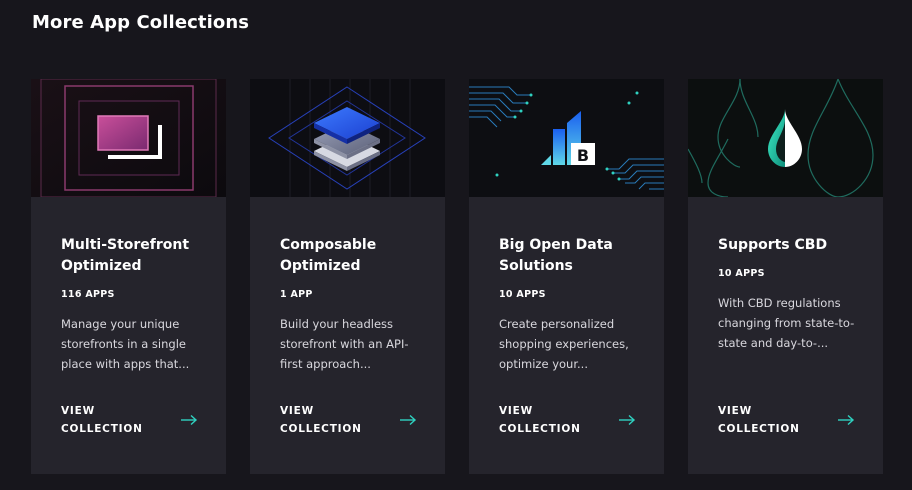  What do you see at coordinates (556, 255) in the screenshot?
I see `card-title: Big Open Data Solutions` at bounding box center [556, 255].